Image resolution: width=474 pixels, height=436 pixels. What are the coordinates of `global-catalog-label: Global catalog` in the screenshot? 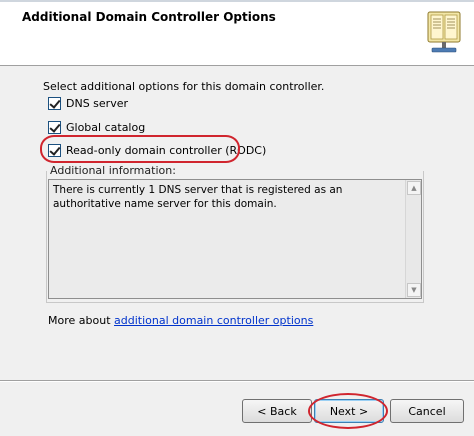 It's located at (106, 127).